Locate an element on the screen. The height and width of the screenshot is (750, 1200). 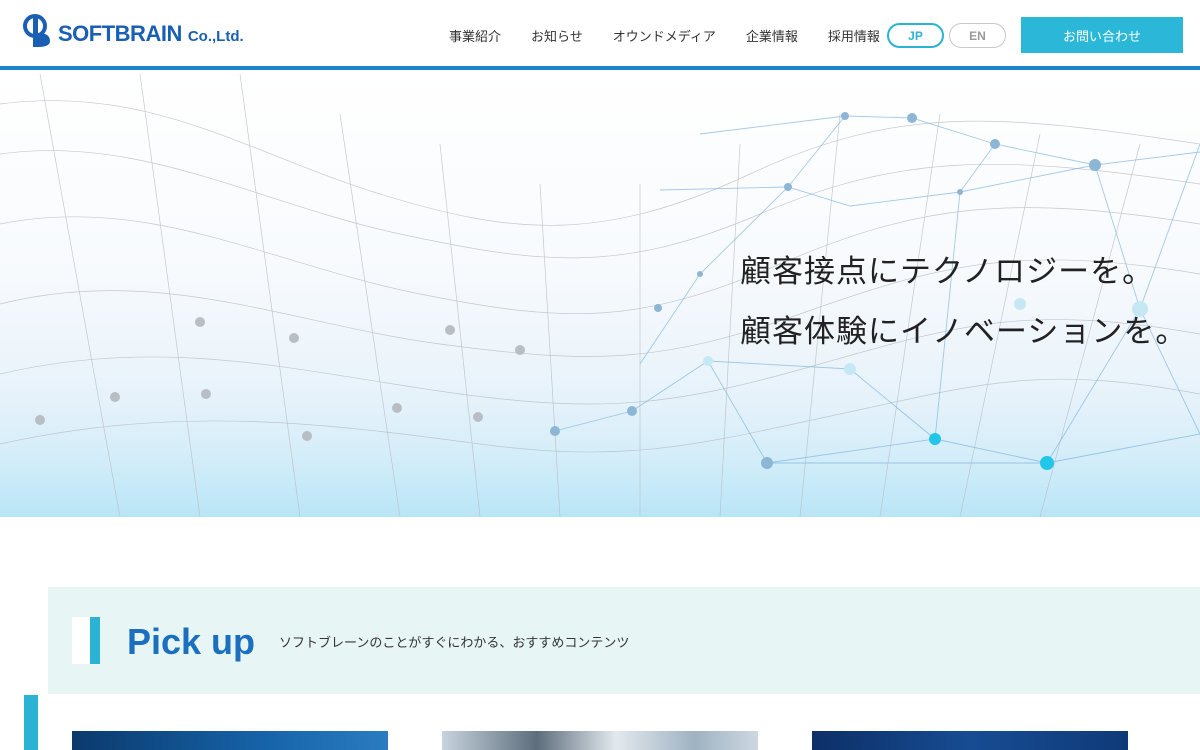
lang-en-button: EN is located at coordinates (977, 35).